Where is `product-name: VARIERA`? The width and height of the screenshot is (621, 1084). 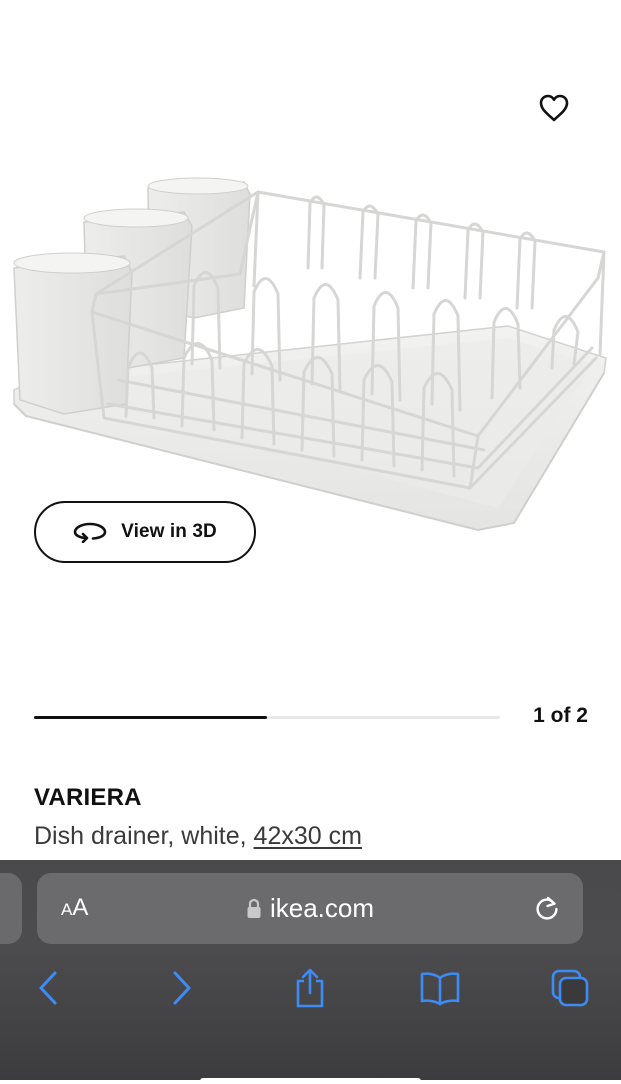 product-name: VARIERA is located at coordinates (88, 797).